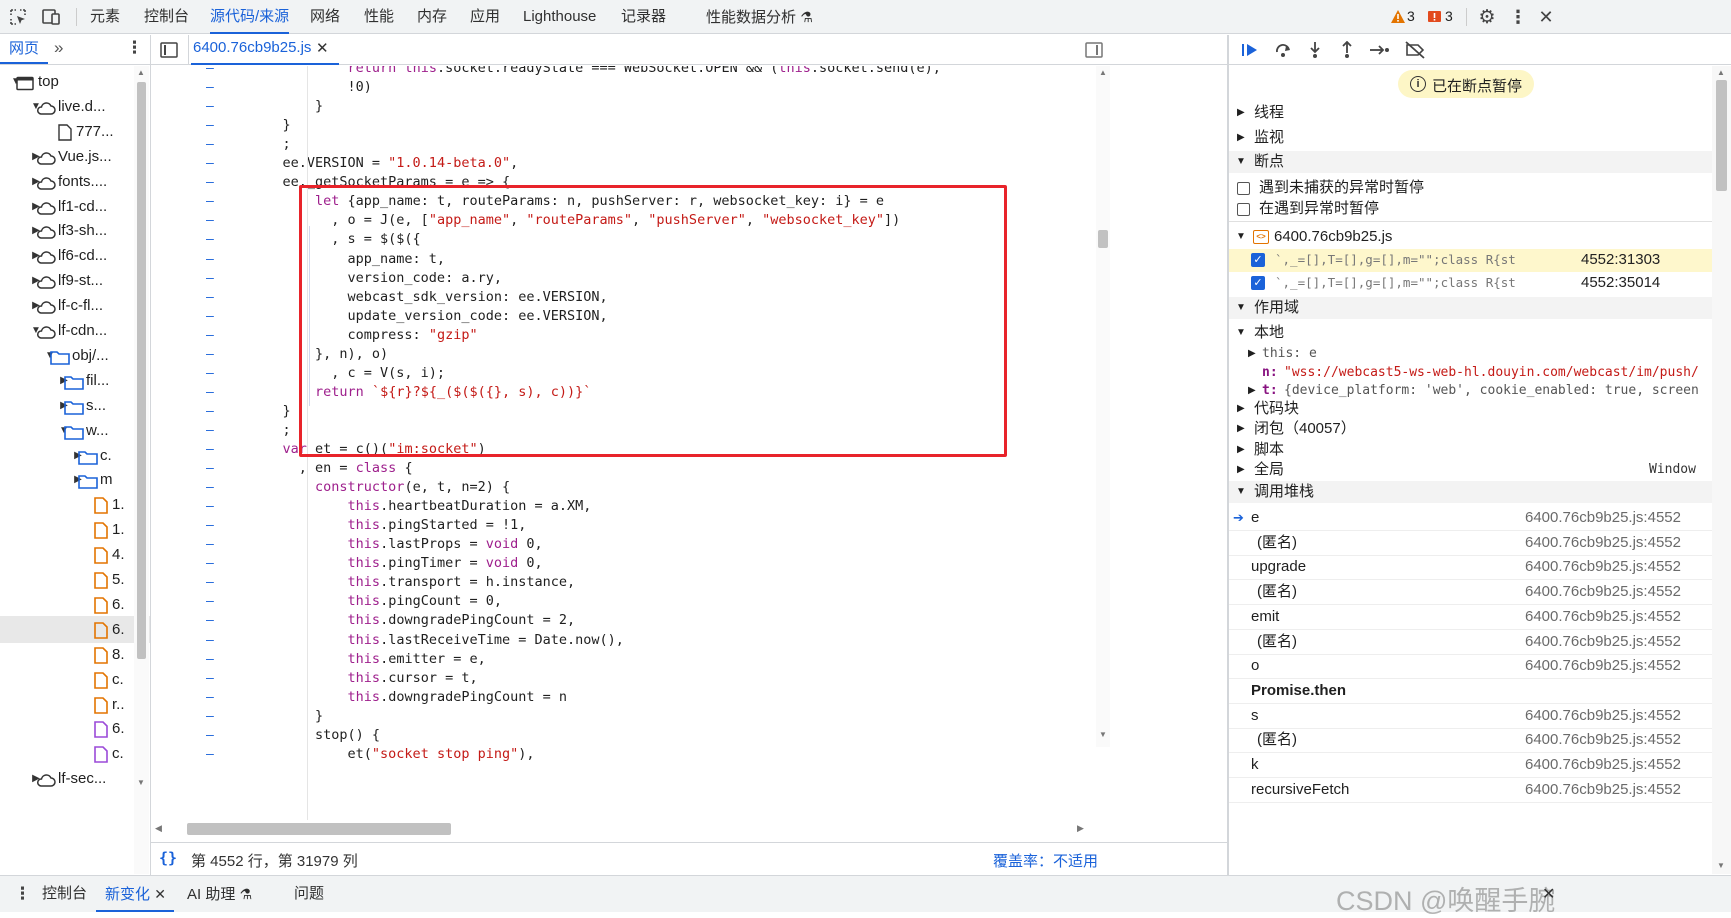 Image resolution: width=1731 pixels, height=918 pixels. What do you see at coordinates (134, 48) in the screenshot?
I see `navigator-menu-icon: ⋮` at bounding box center [134, 48].